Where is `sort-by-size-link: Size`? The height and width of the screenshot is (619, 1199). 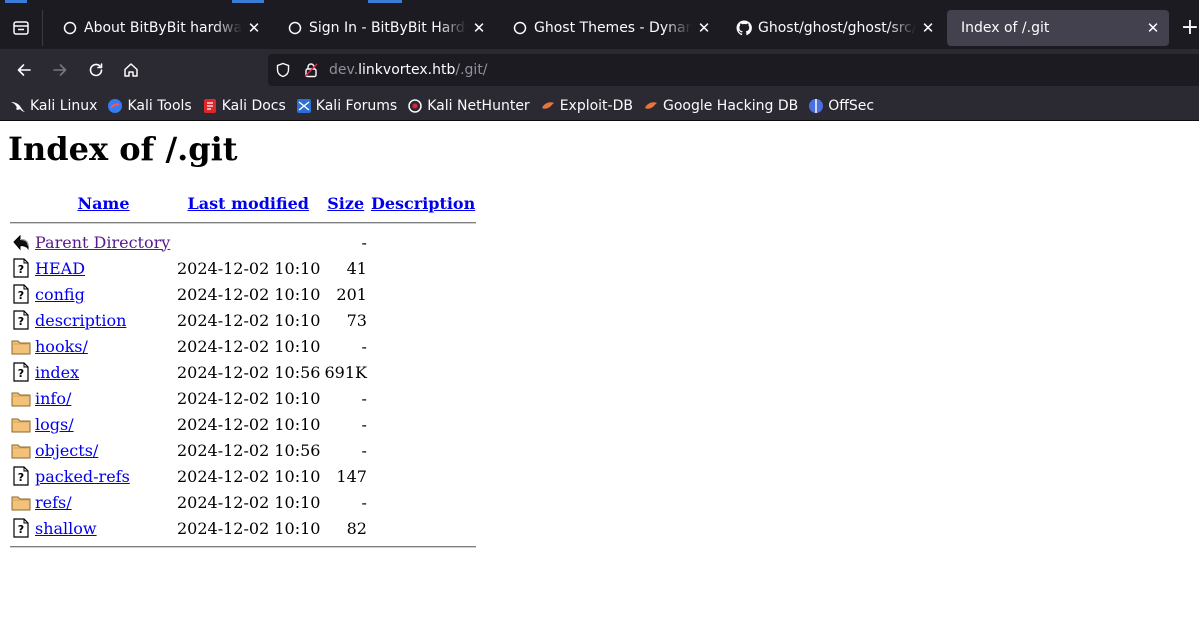
sort-by-size-link: Size is located at coordinates (345, 203).